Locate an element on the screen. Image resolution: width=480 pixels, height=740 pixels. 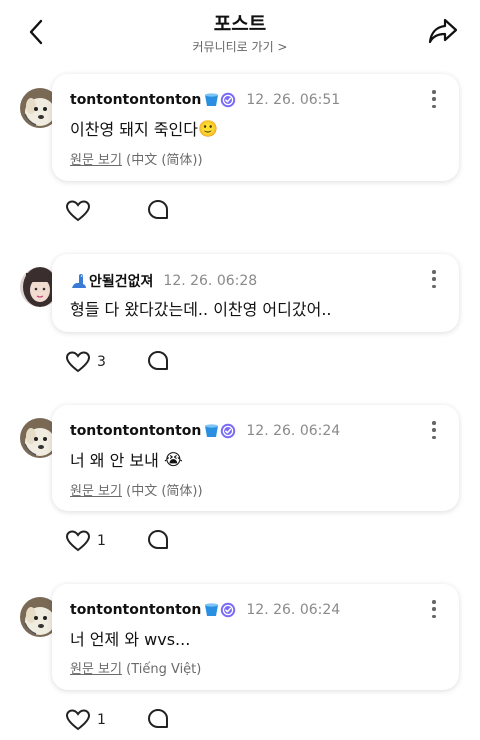
comment-text: 이찬영 돼지 죽인다 🙂 is located at coordinates (144, 129).